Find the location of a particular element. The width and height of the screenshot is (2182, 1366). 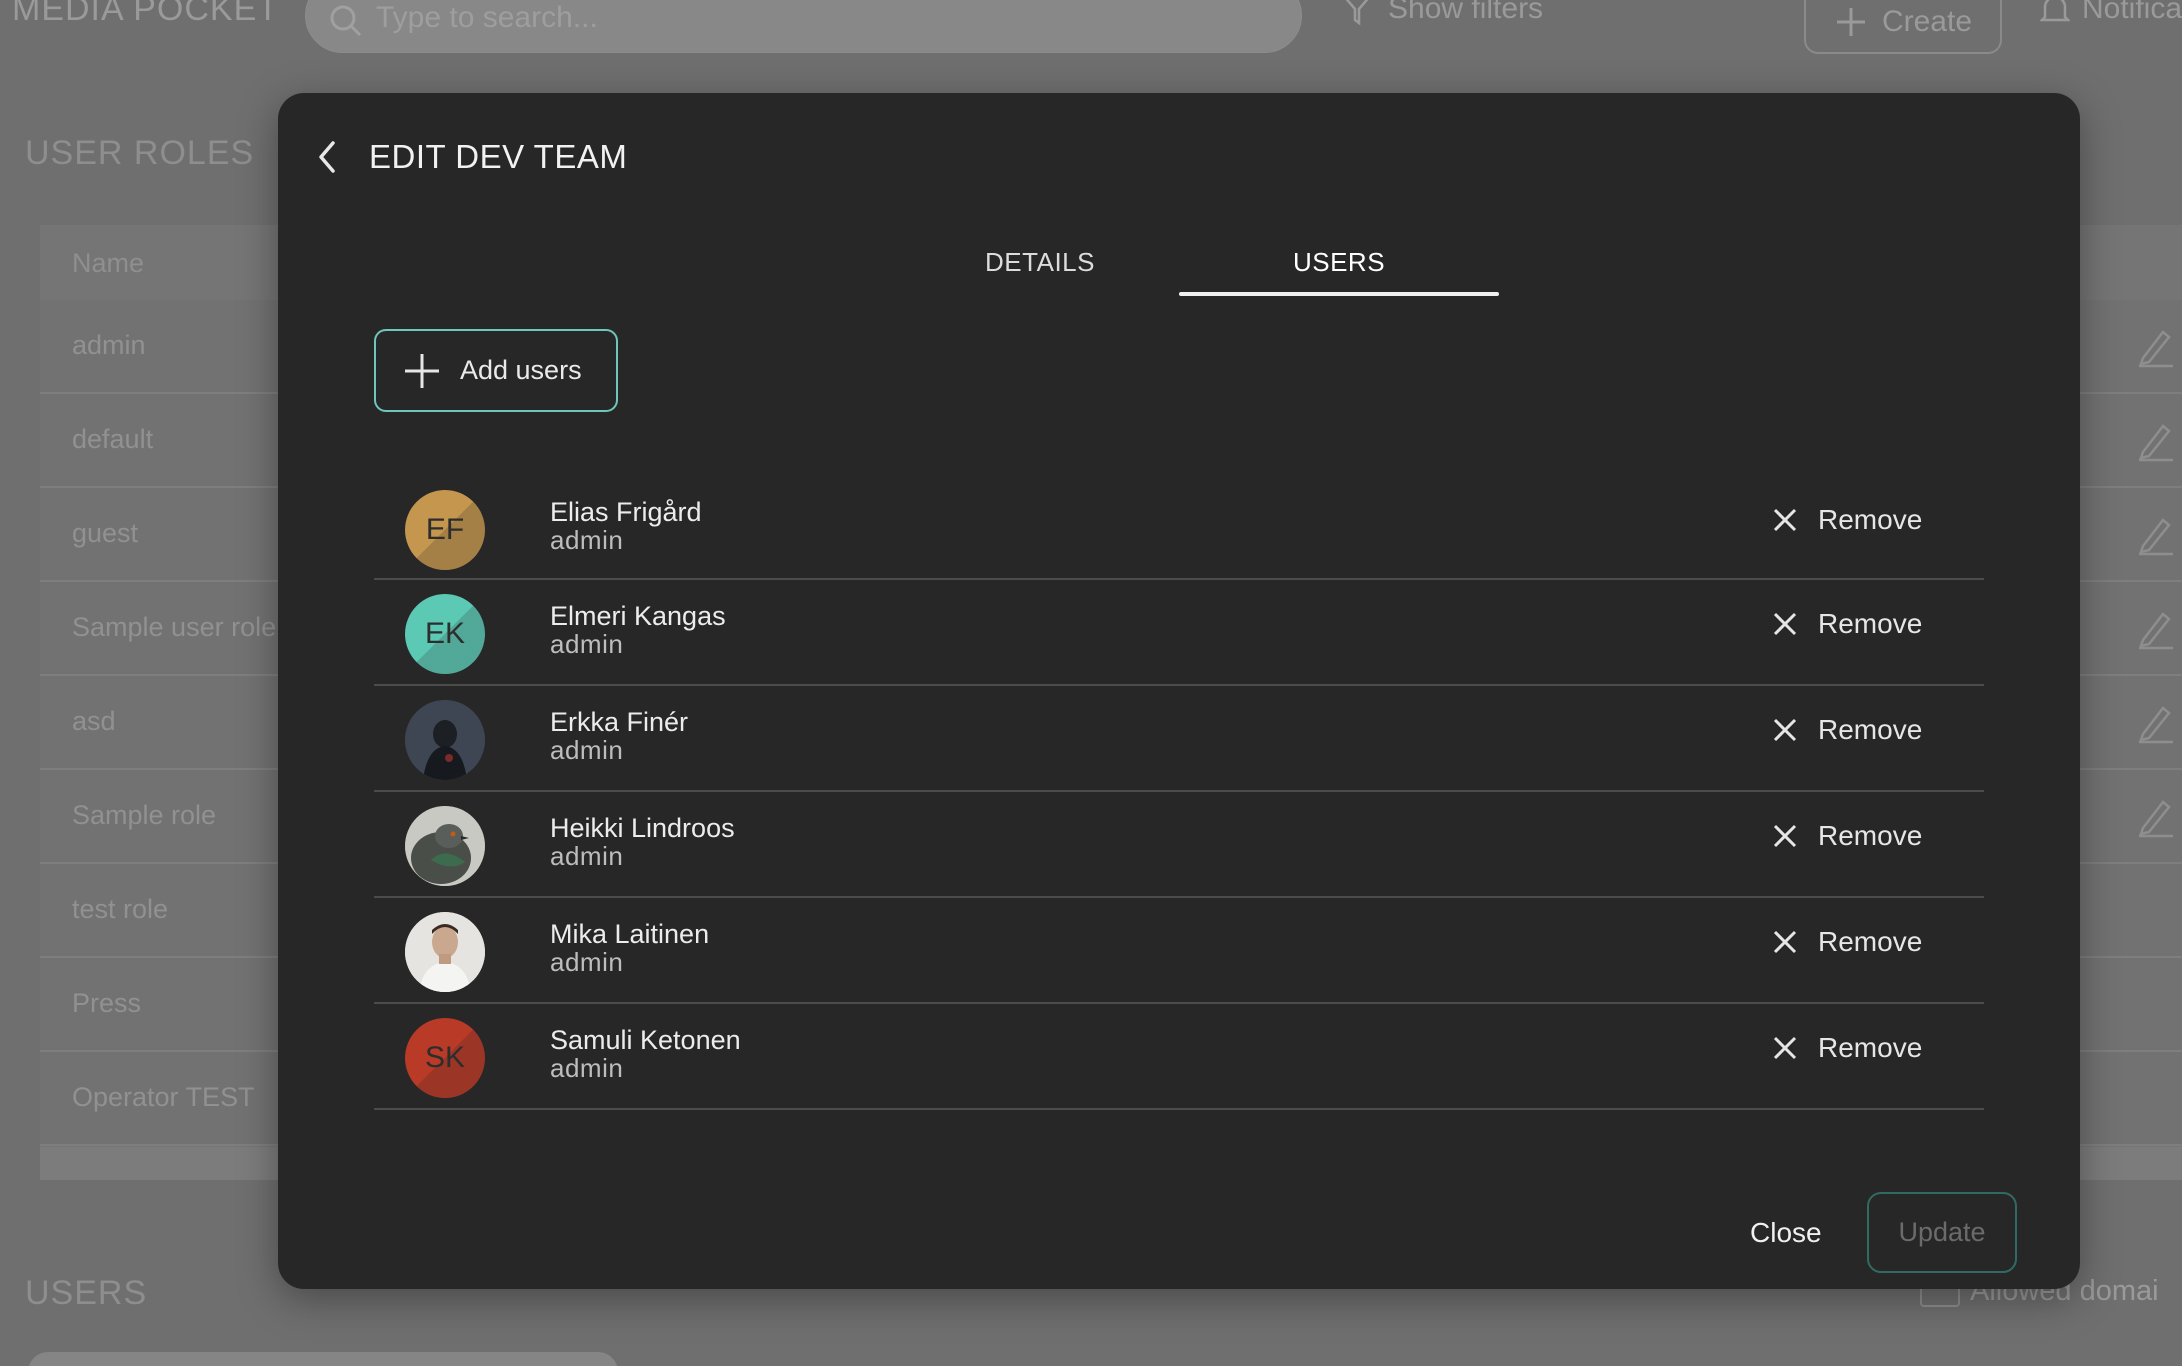

team-user-row: EK Elmeri Kangas admin Remove is located at coordinates (1179, 633).